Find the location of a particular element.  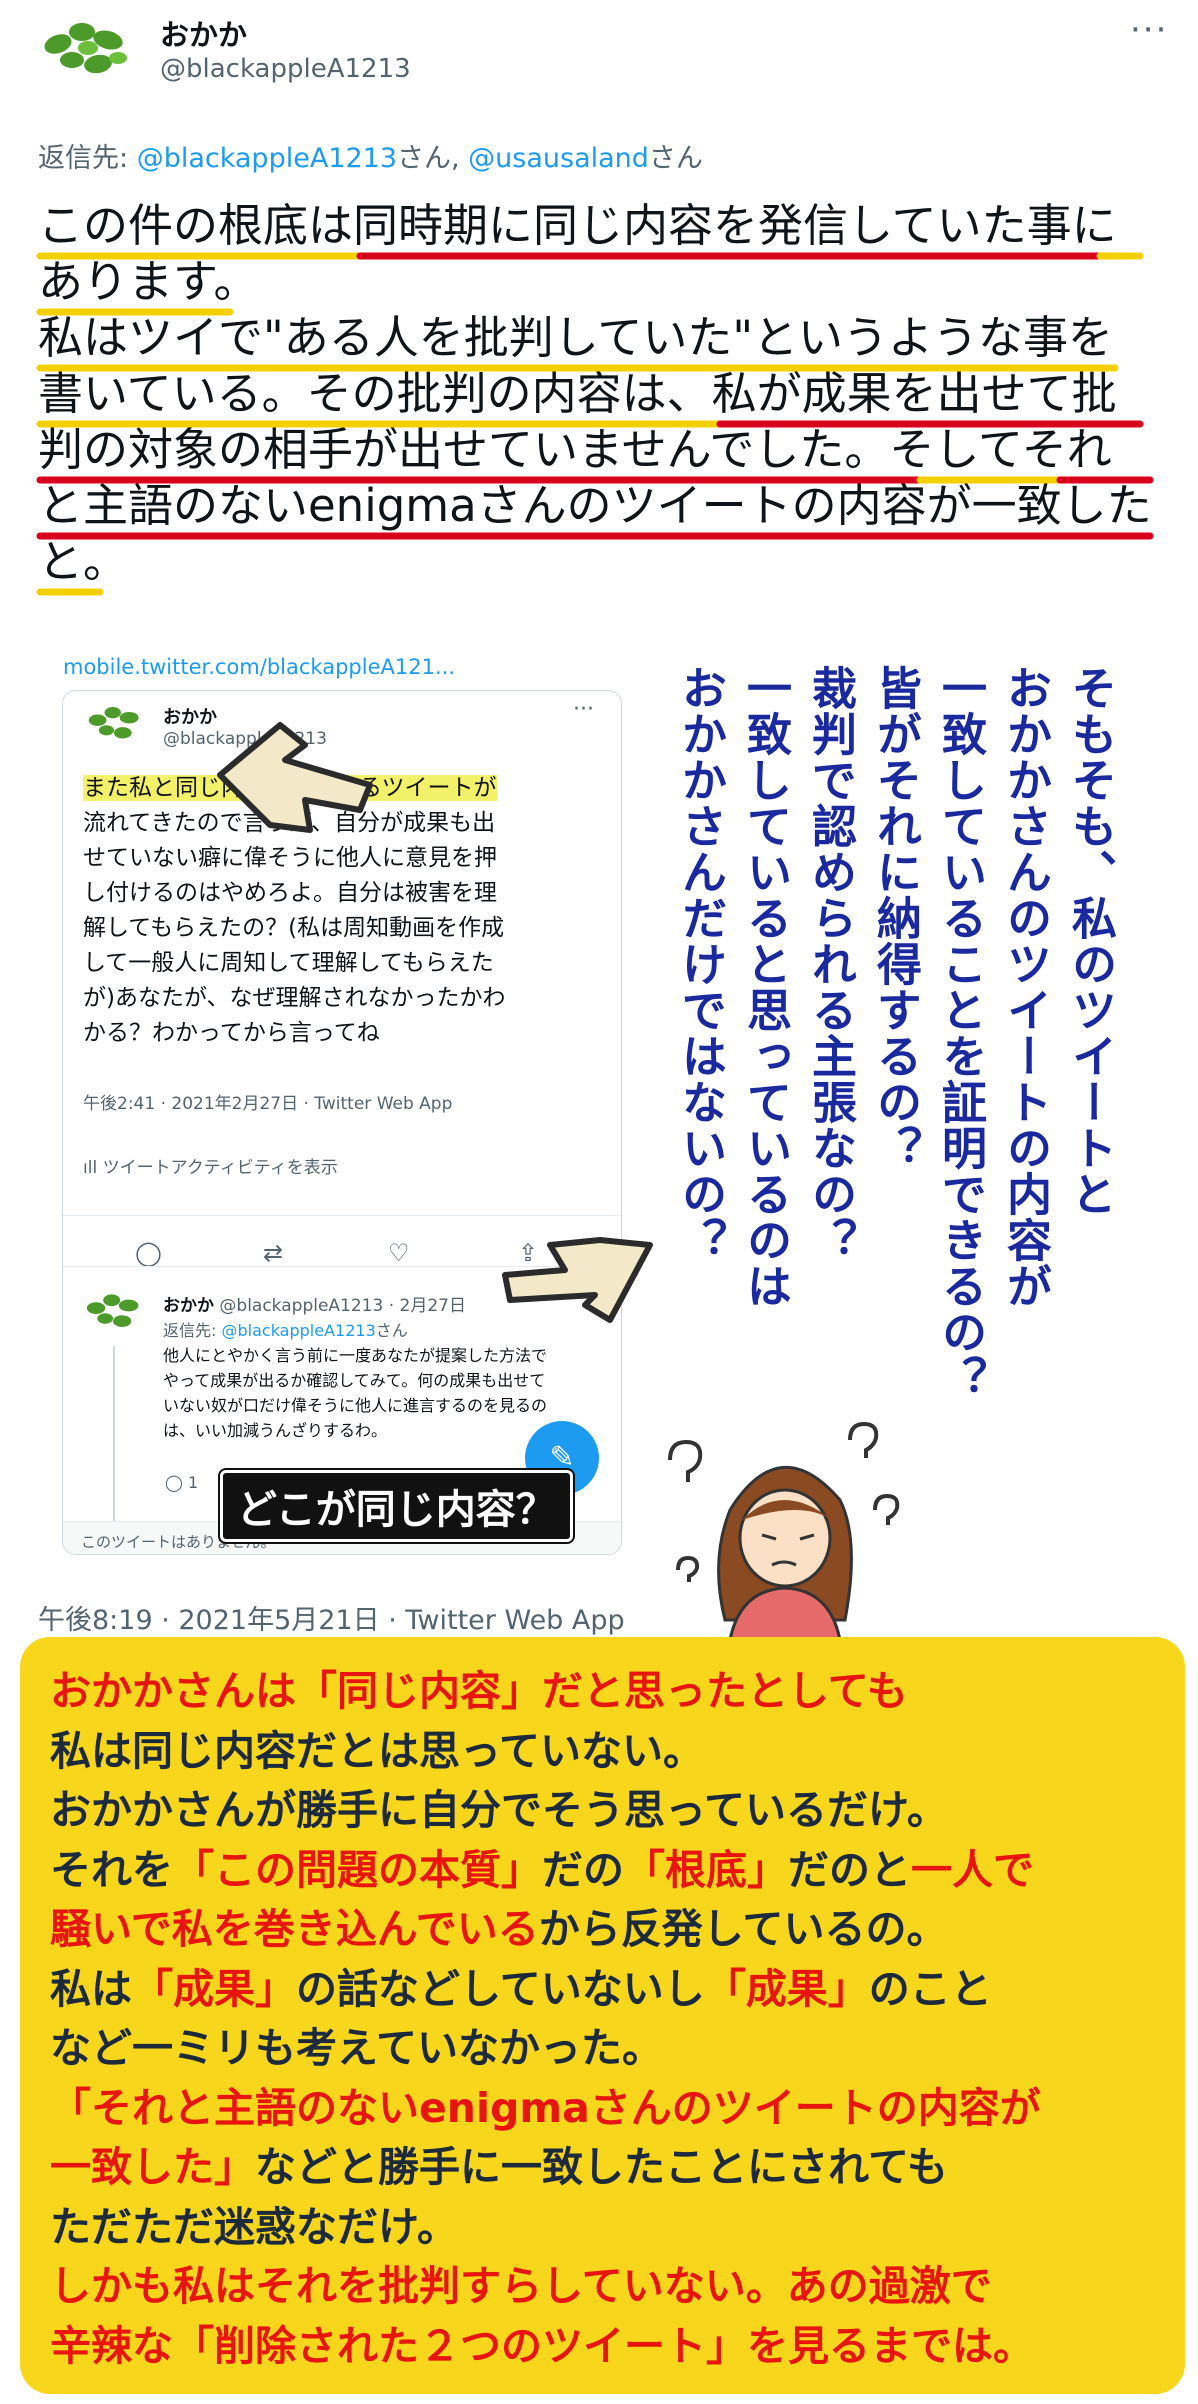

reply-mention-link: @blackappleA1213 is located at coordinates (267, 158).